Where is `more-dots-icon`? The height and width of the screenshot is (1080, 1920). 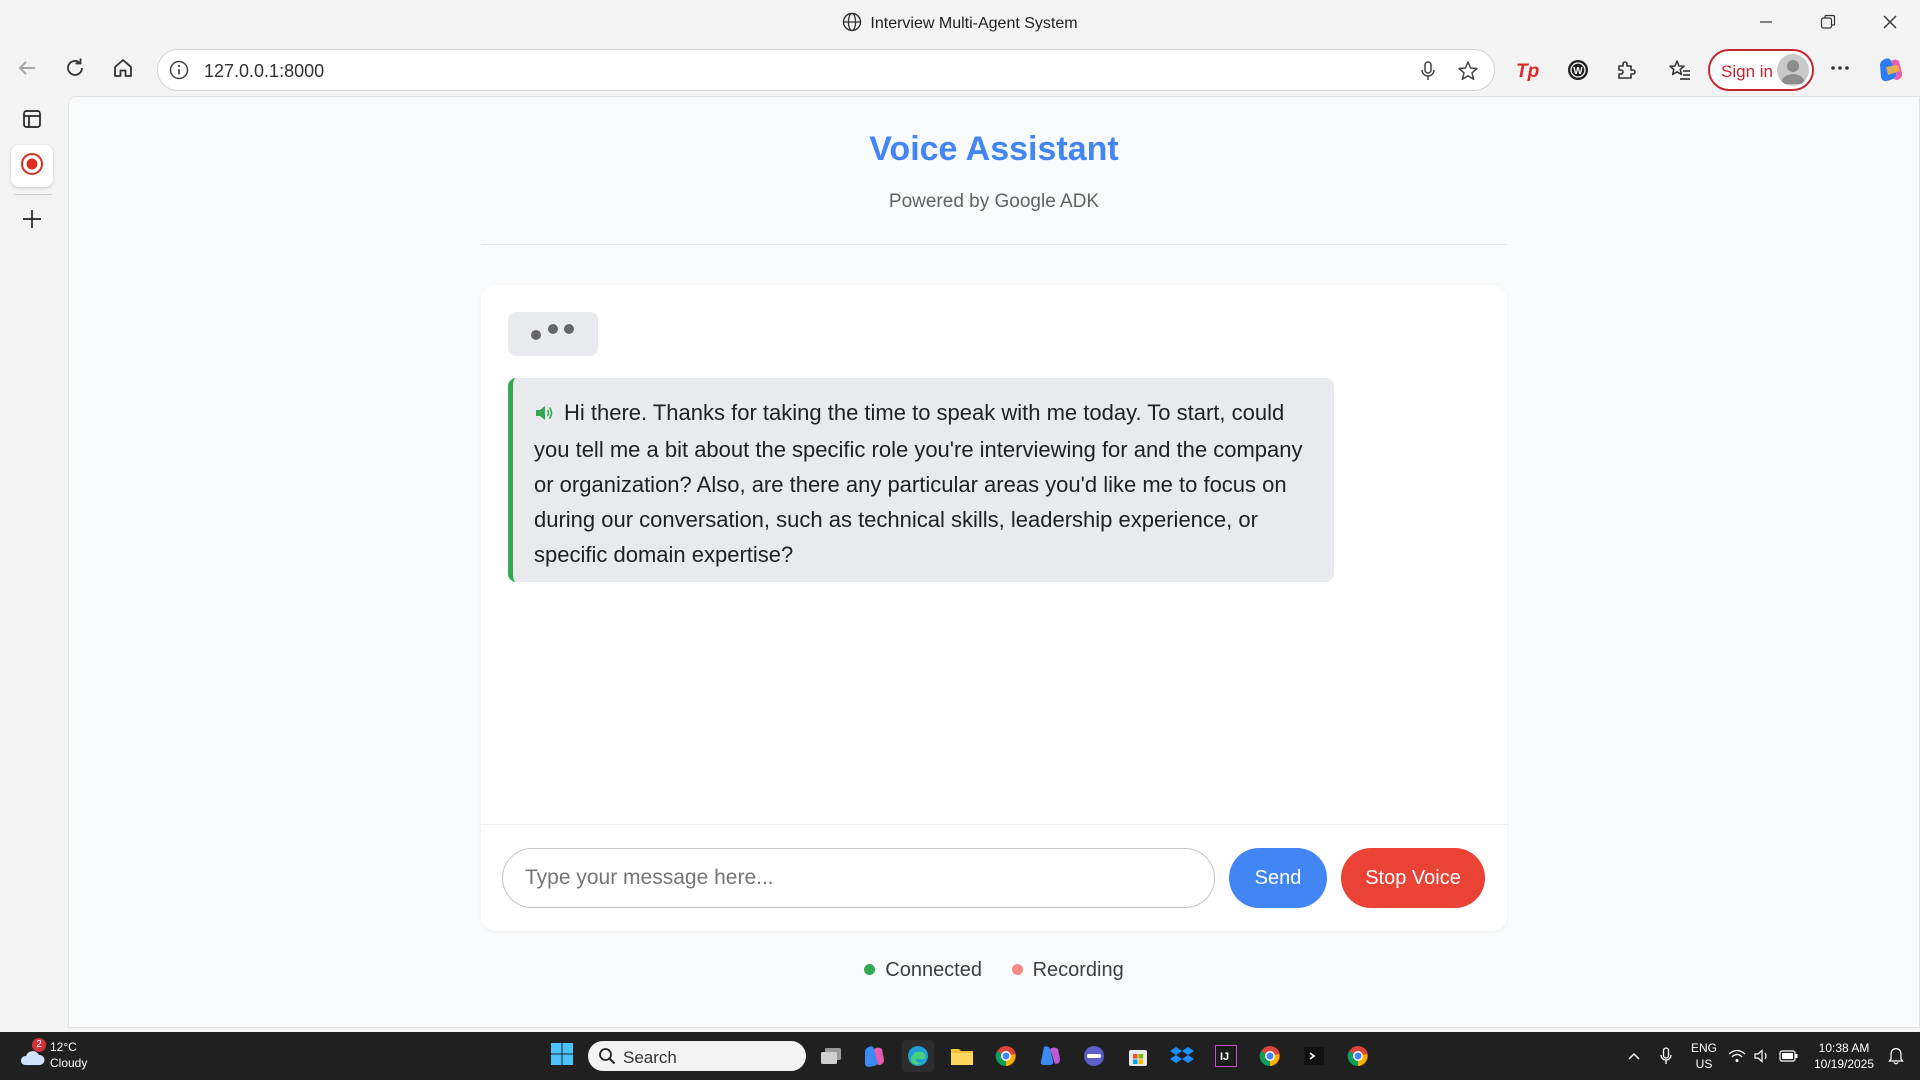
more-dots-icon is located at coordinates (1840, 70).